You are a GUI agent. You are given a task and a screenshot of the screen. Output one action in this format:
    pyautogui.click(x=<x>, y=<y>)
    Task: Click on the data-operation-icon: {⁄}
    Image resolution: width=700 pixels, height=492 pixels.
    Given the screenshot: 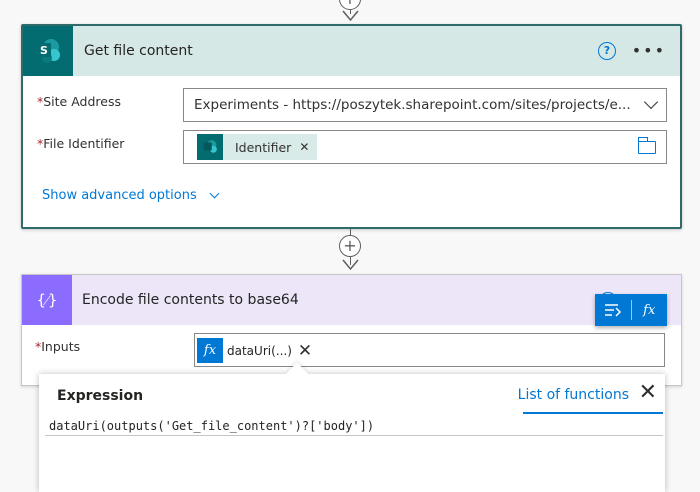 What is the action you would take?
    pyautogui.click(x=47, y=300)
    